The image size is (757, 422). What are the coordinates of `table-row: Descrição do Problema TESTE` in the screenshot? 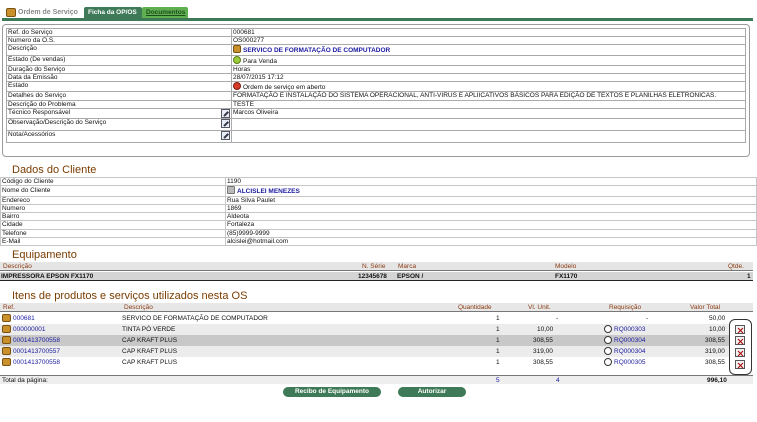 It's located at (376, 104).